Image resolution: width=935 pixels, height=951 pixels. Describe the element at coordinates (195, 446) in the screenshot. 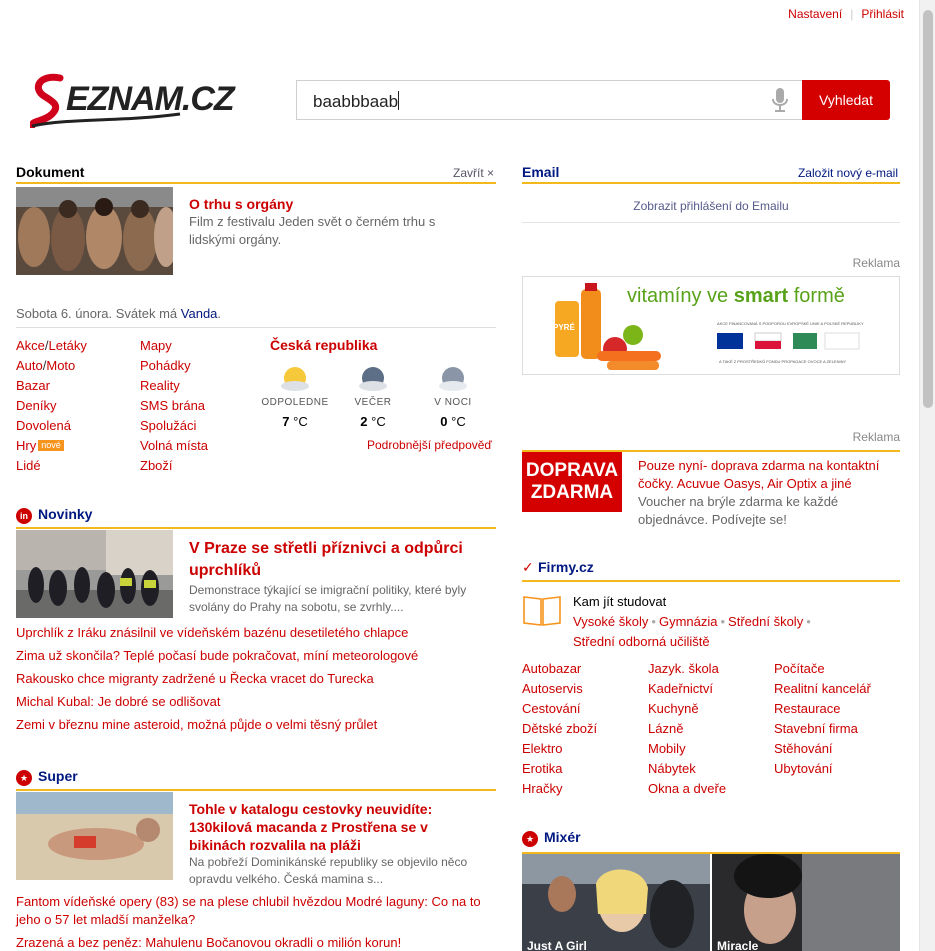

I see `service-volna-mista: Volná místa` at that location.